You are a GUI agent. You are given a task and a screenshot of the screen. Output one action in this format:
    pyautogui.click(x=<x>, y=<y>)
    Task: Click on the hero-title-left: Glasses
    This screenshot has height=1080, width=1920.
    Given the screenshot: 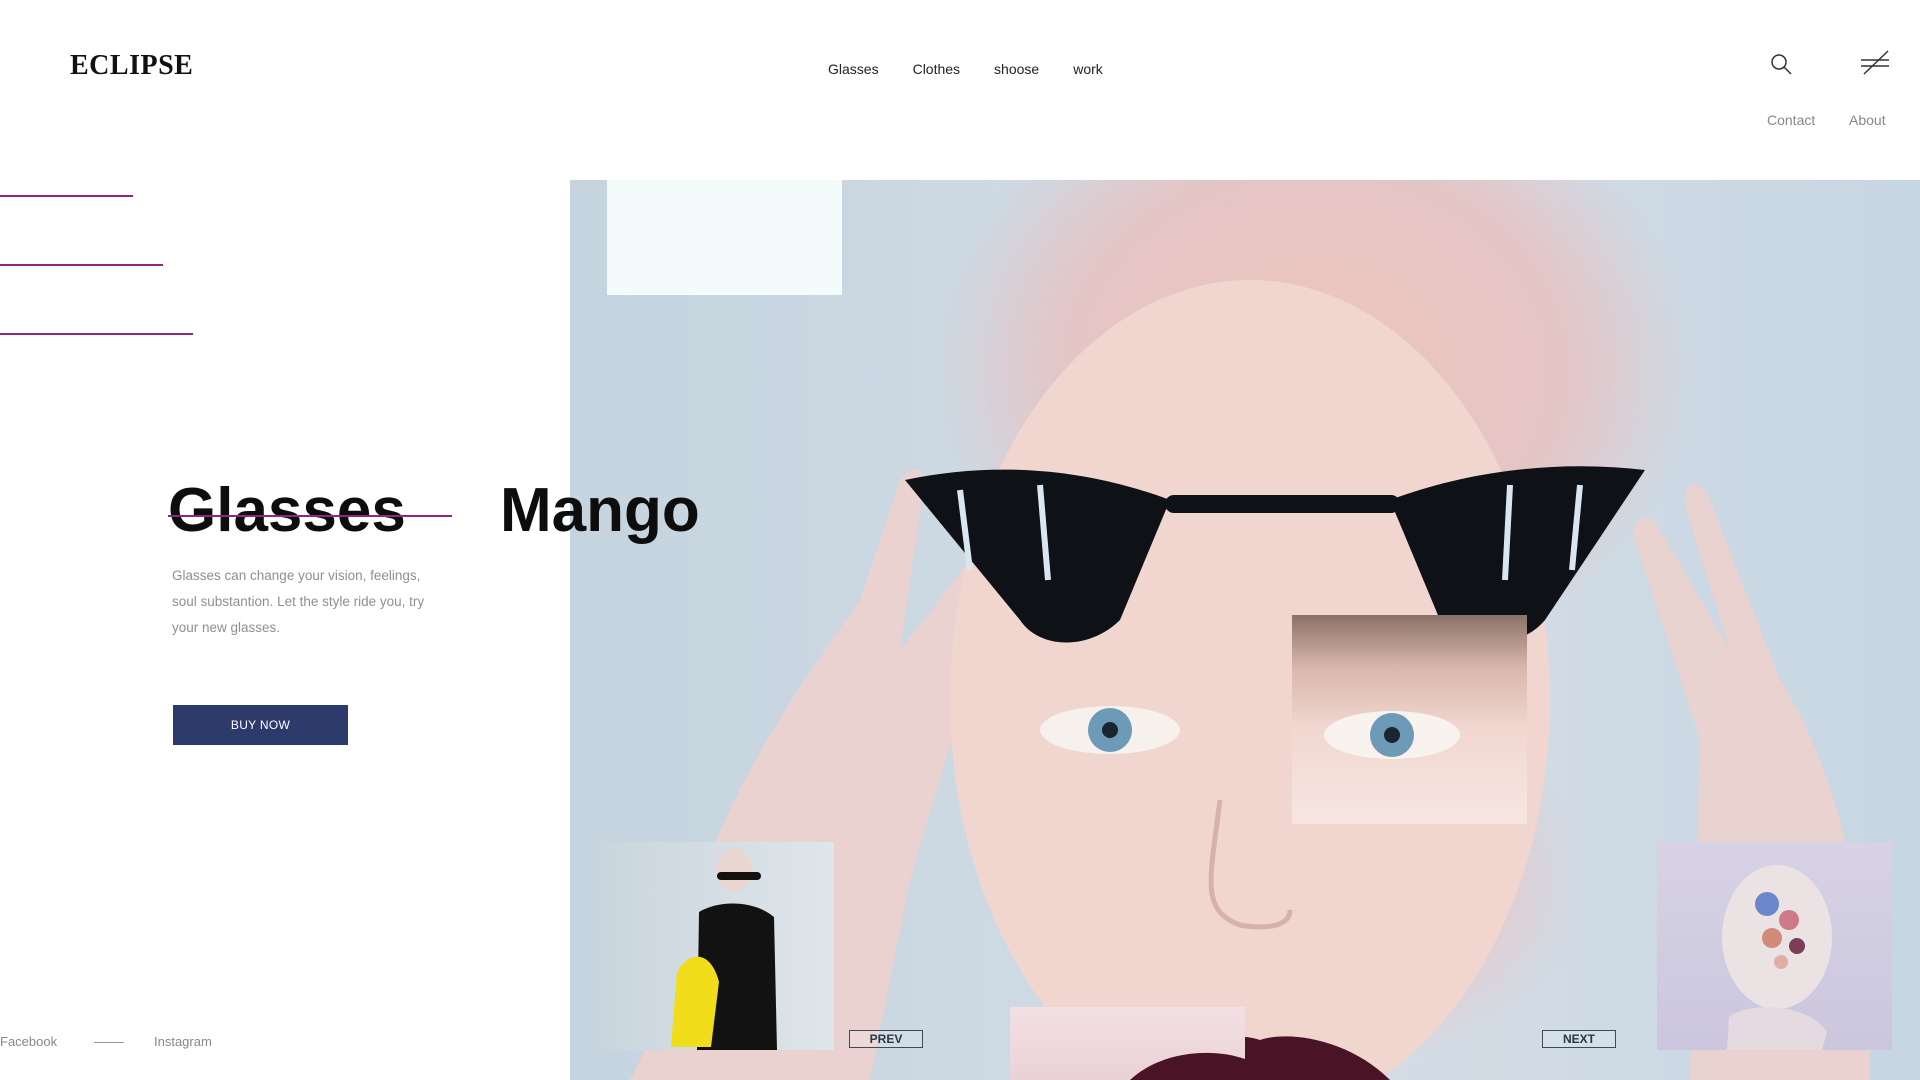 What is the action you would take?
    pyautogui.click(x=287, y=510)
    